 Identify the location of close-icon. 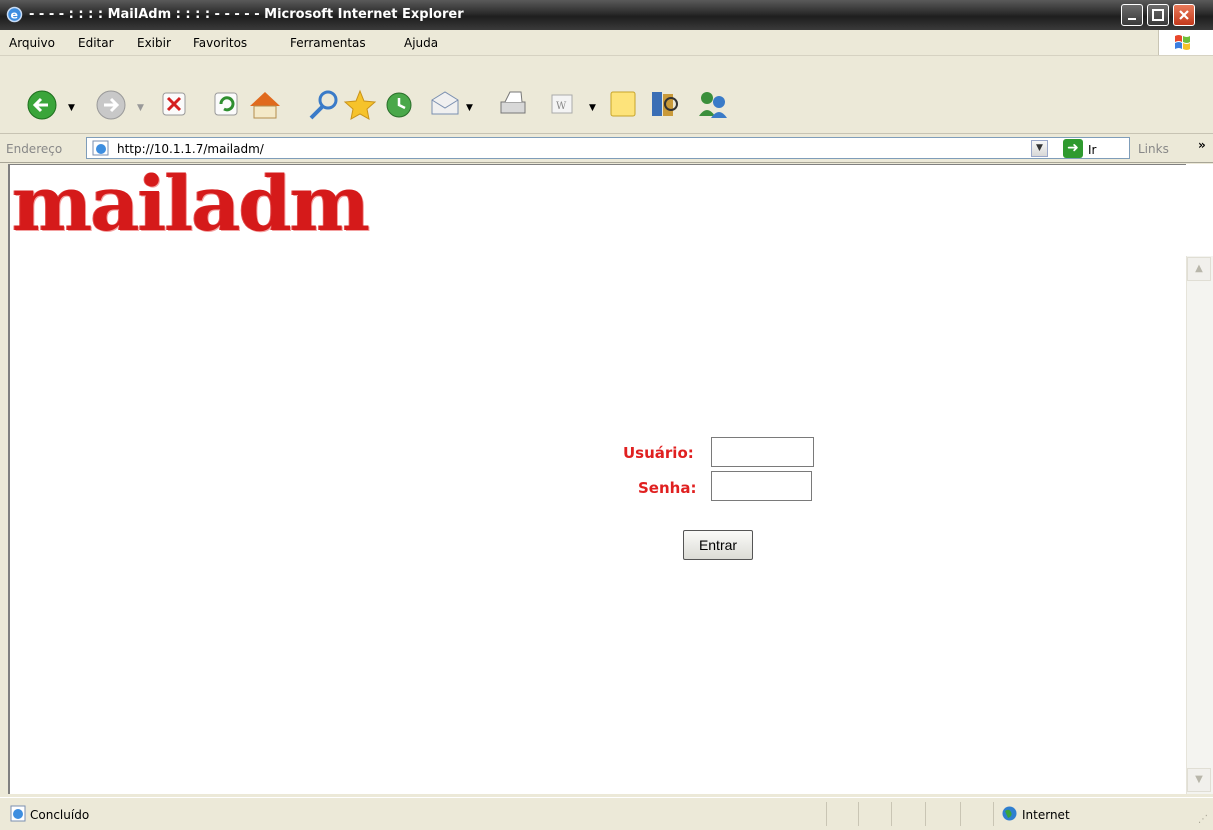
(1184, 15).